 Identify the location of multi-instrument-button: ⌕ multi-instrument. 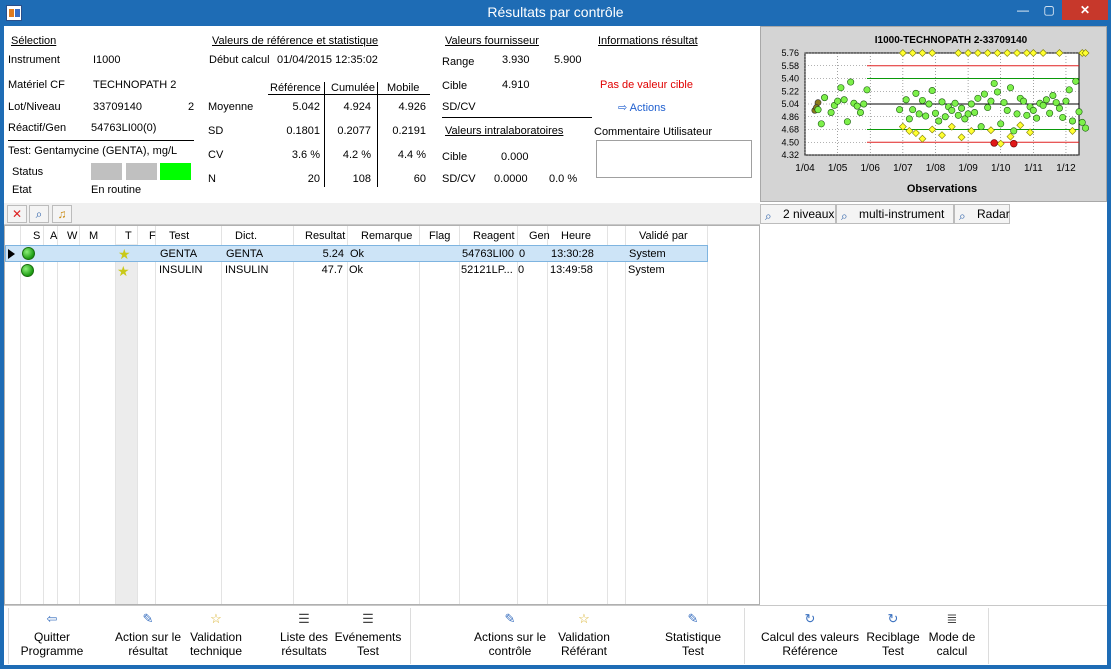
(895, 214).